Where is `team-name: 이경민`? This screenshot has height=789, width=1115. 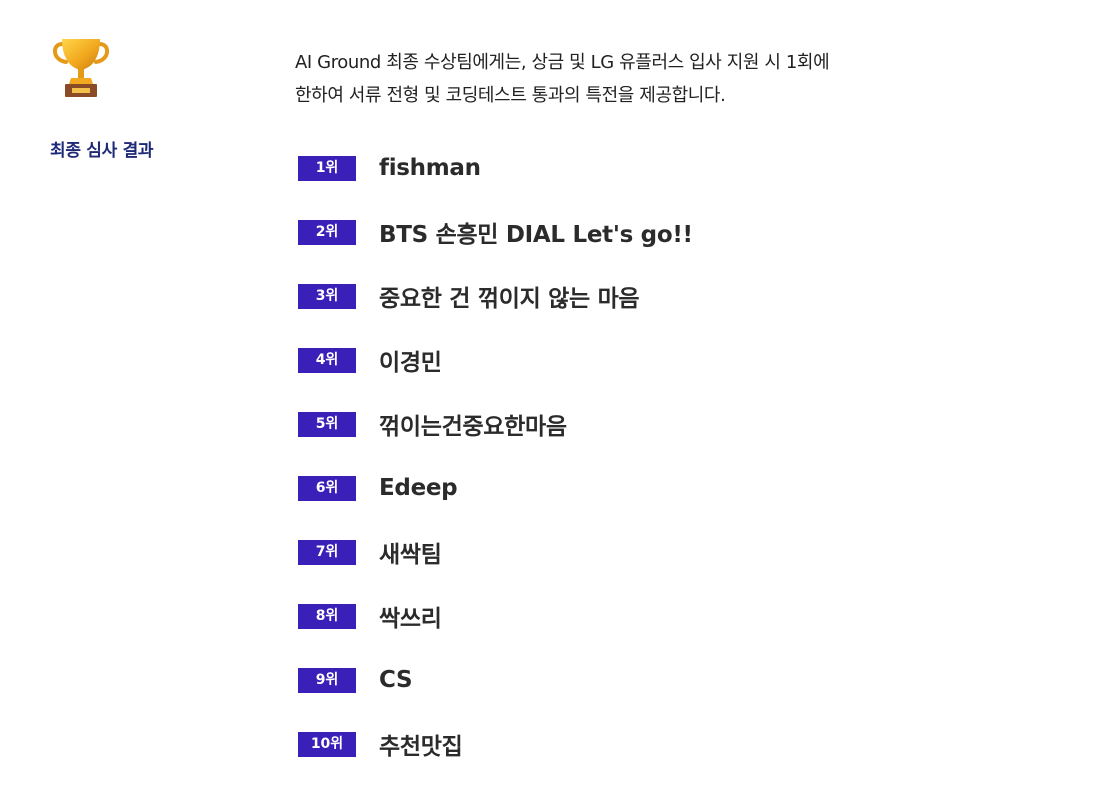 team-name: 이경민 is located at coordinates (410, 363).